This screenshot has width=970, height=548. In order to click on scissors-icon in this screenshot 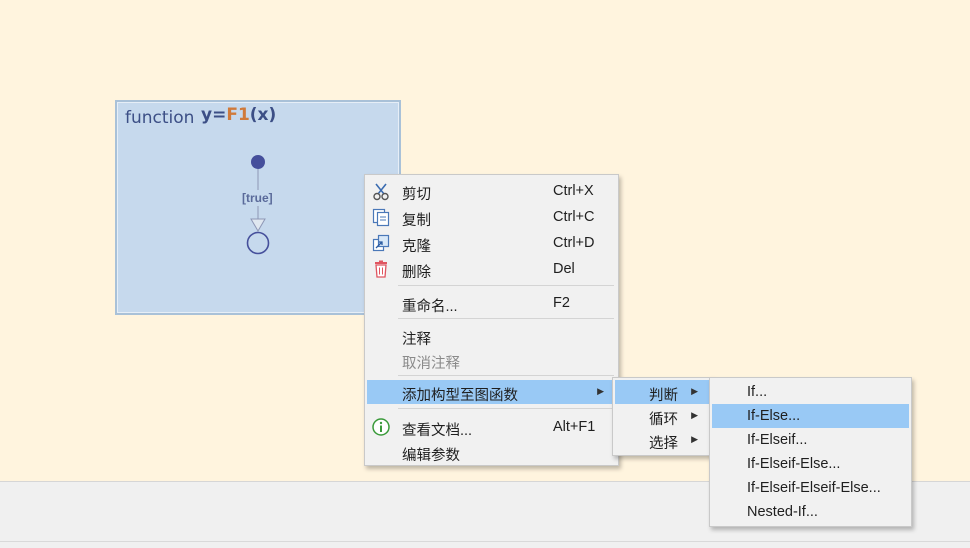, I will do `click(381, 192)`.